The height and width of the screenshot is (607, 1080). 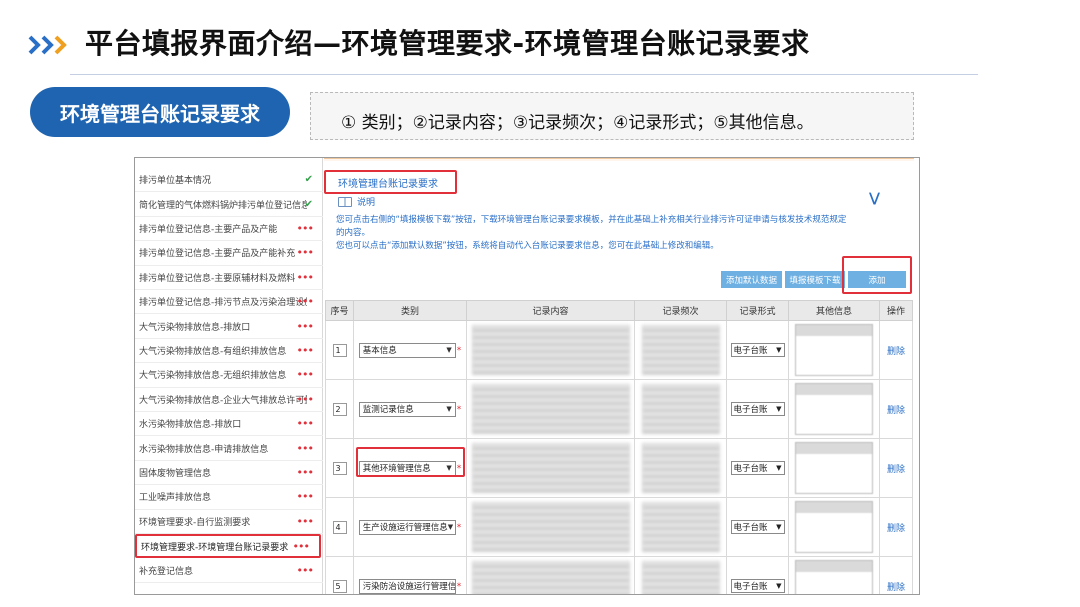 What do you see at coordinates (410, 462) in the screenshot?
I see `category-highlight` at bounding box center [410, 462].